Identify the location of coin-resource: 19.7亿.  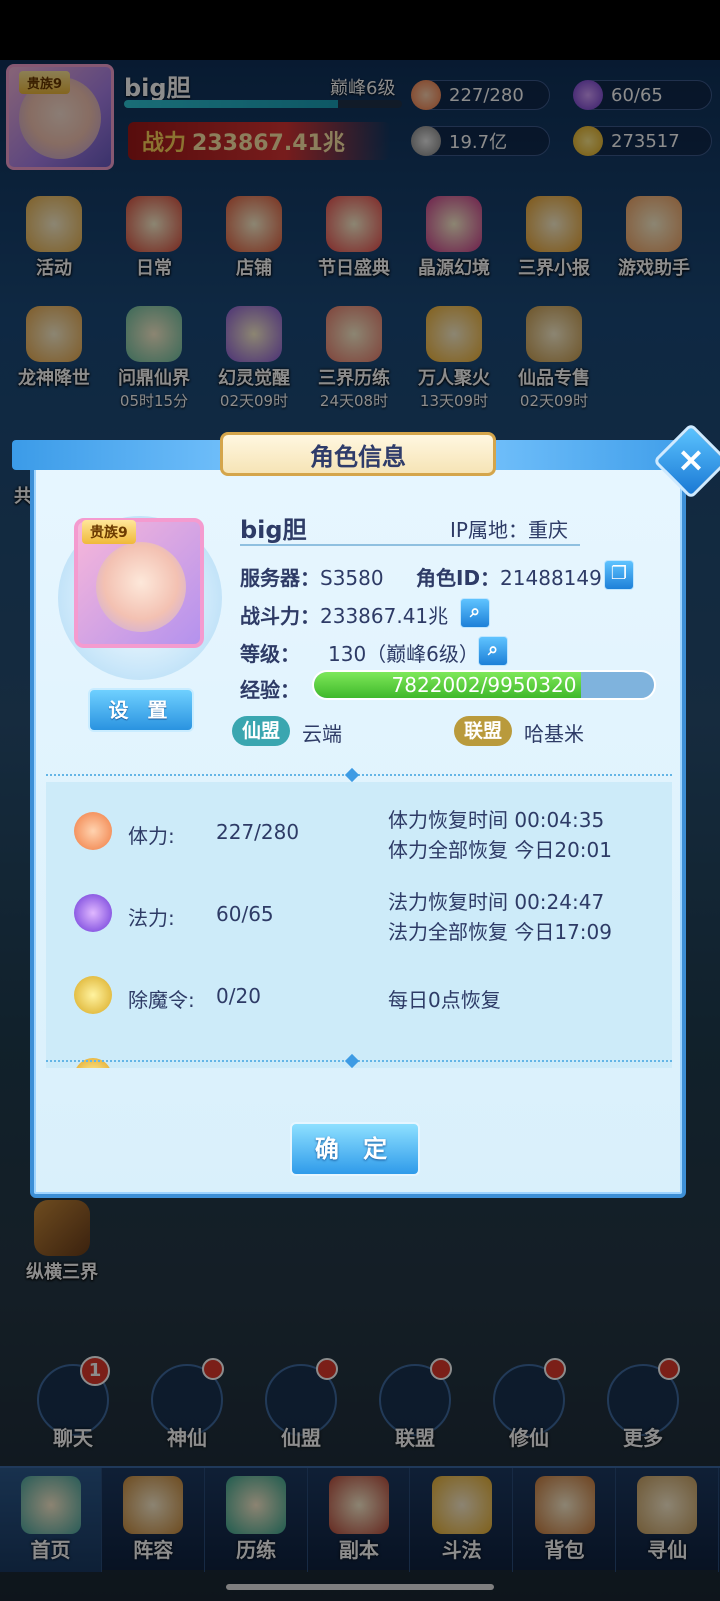
(480, 141).